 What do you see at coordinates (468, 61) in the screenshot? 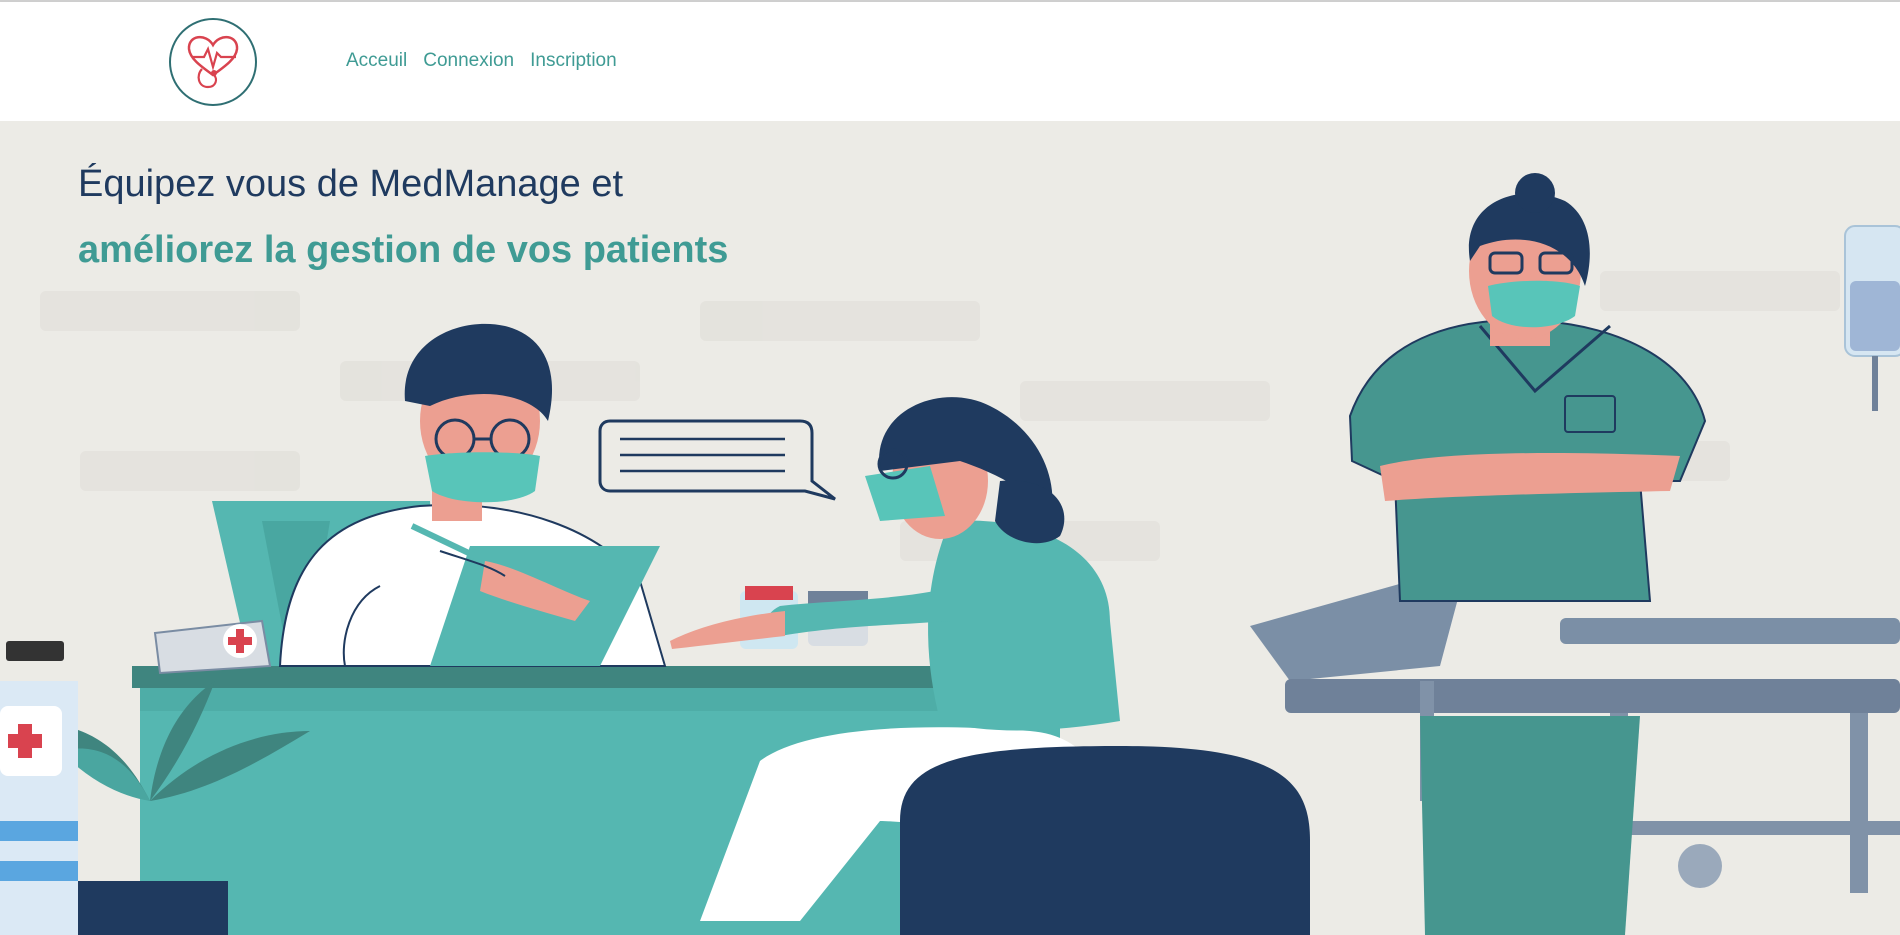
I see `nav-link-connexion: Connexion` at bounding box center [468, 61].